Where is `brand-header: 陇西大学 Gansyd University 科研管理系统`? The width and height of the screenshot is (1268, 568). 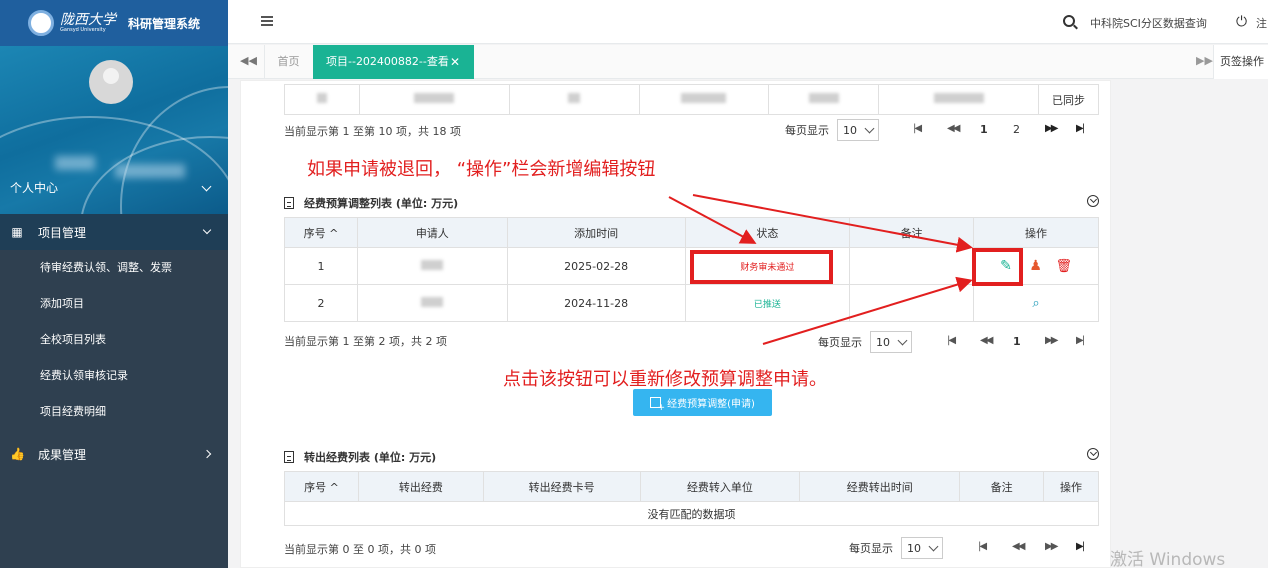
brand-header: 陇西大学 Gansyd University 科研管理系统 is located at coordinates (114, 23).